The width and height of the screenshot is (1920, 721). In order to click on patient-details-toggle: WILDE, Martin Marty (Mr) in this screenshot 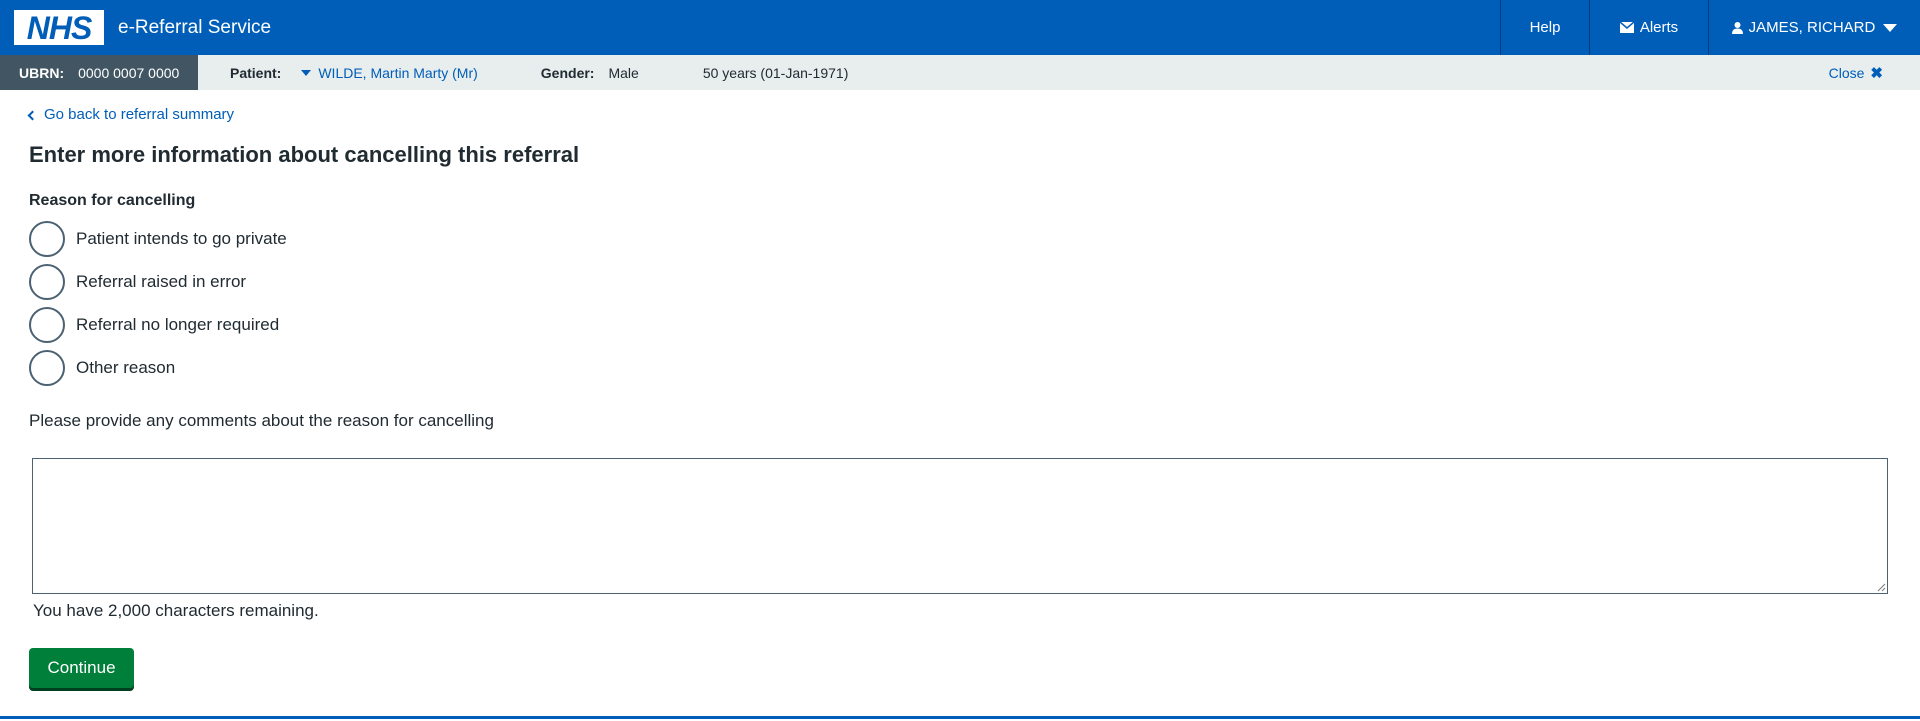, I will do `click(389, 72)`.